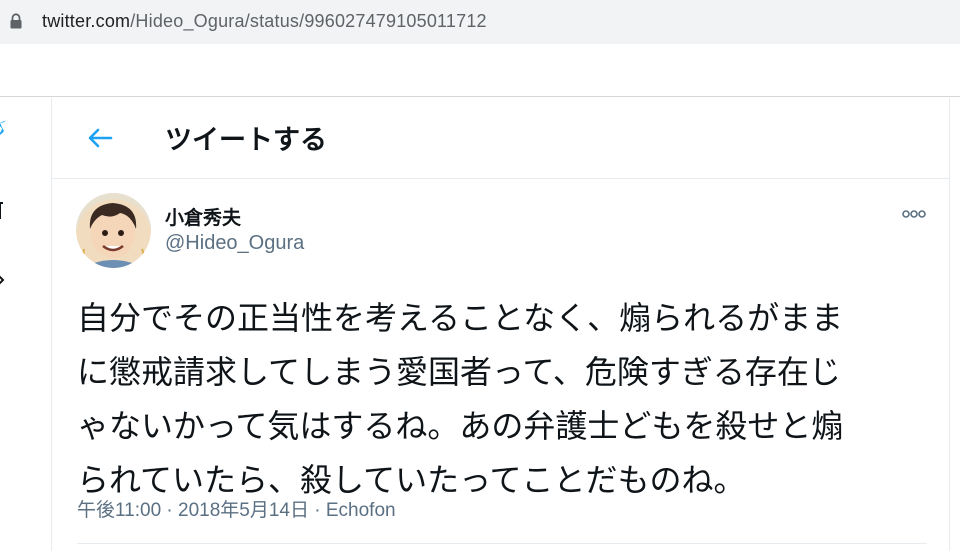 This screenshot has height=551, width=960. What do you see at coordinates (502, 543) in the screenshot?
I see `divider` at bounding box center [502, 543].